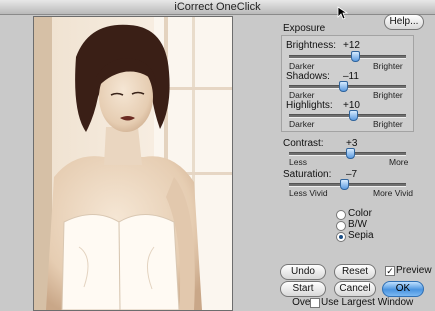  I want to click on preview-label: Preview, so click(414, 270).